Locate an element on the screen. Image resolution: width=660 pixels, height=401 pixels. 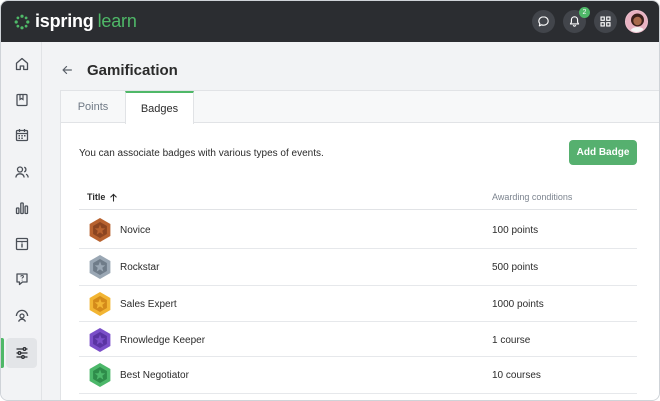
column-header-title: Title is located at coordinates (102, 197).